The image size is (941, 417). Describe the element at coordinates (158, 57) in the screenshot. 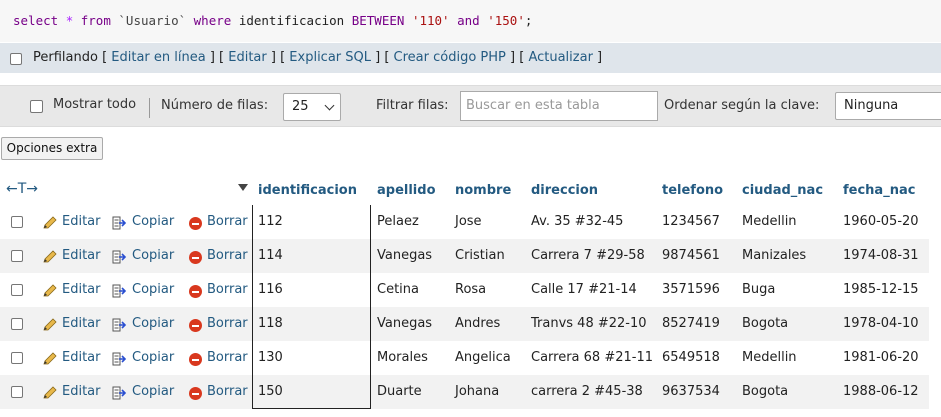

I see `edit-inline-link: Editar en línea` at that location.